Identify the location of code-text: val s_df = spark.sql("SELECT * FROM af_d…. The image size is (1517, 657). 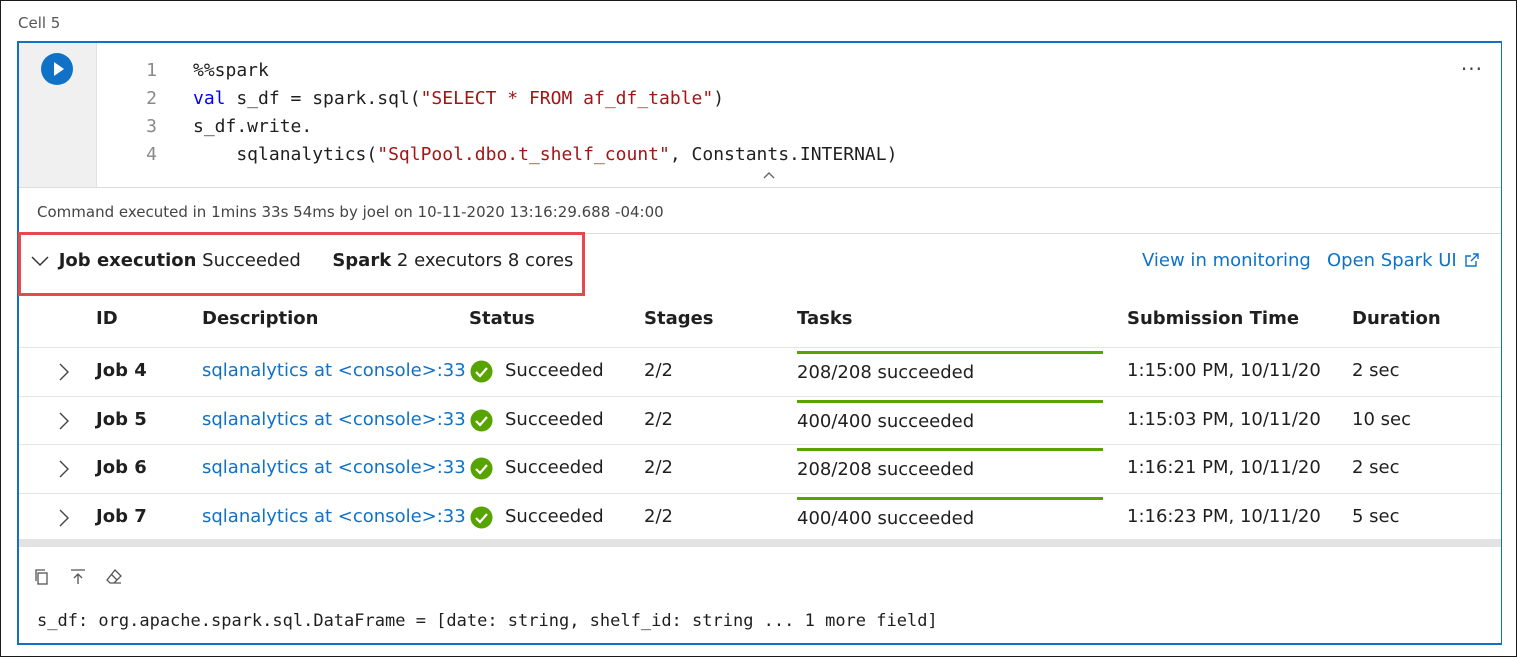
(458, 99).